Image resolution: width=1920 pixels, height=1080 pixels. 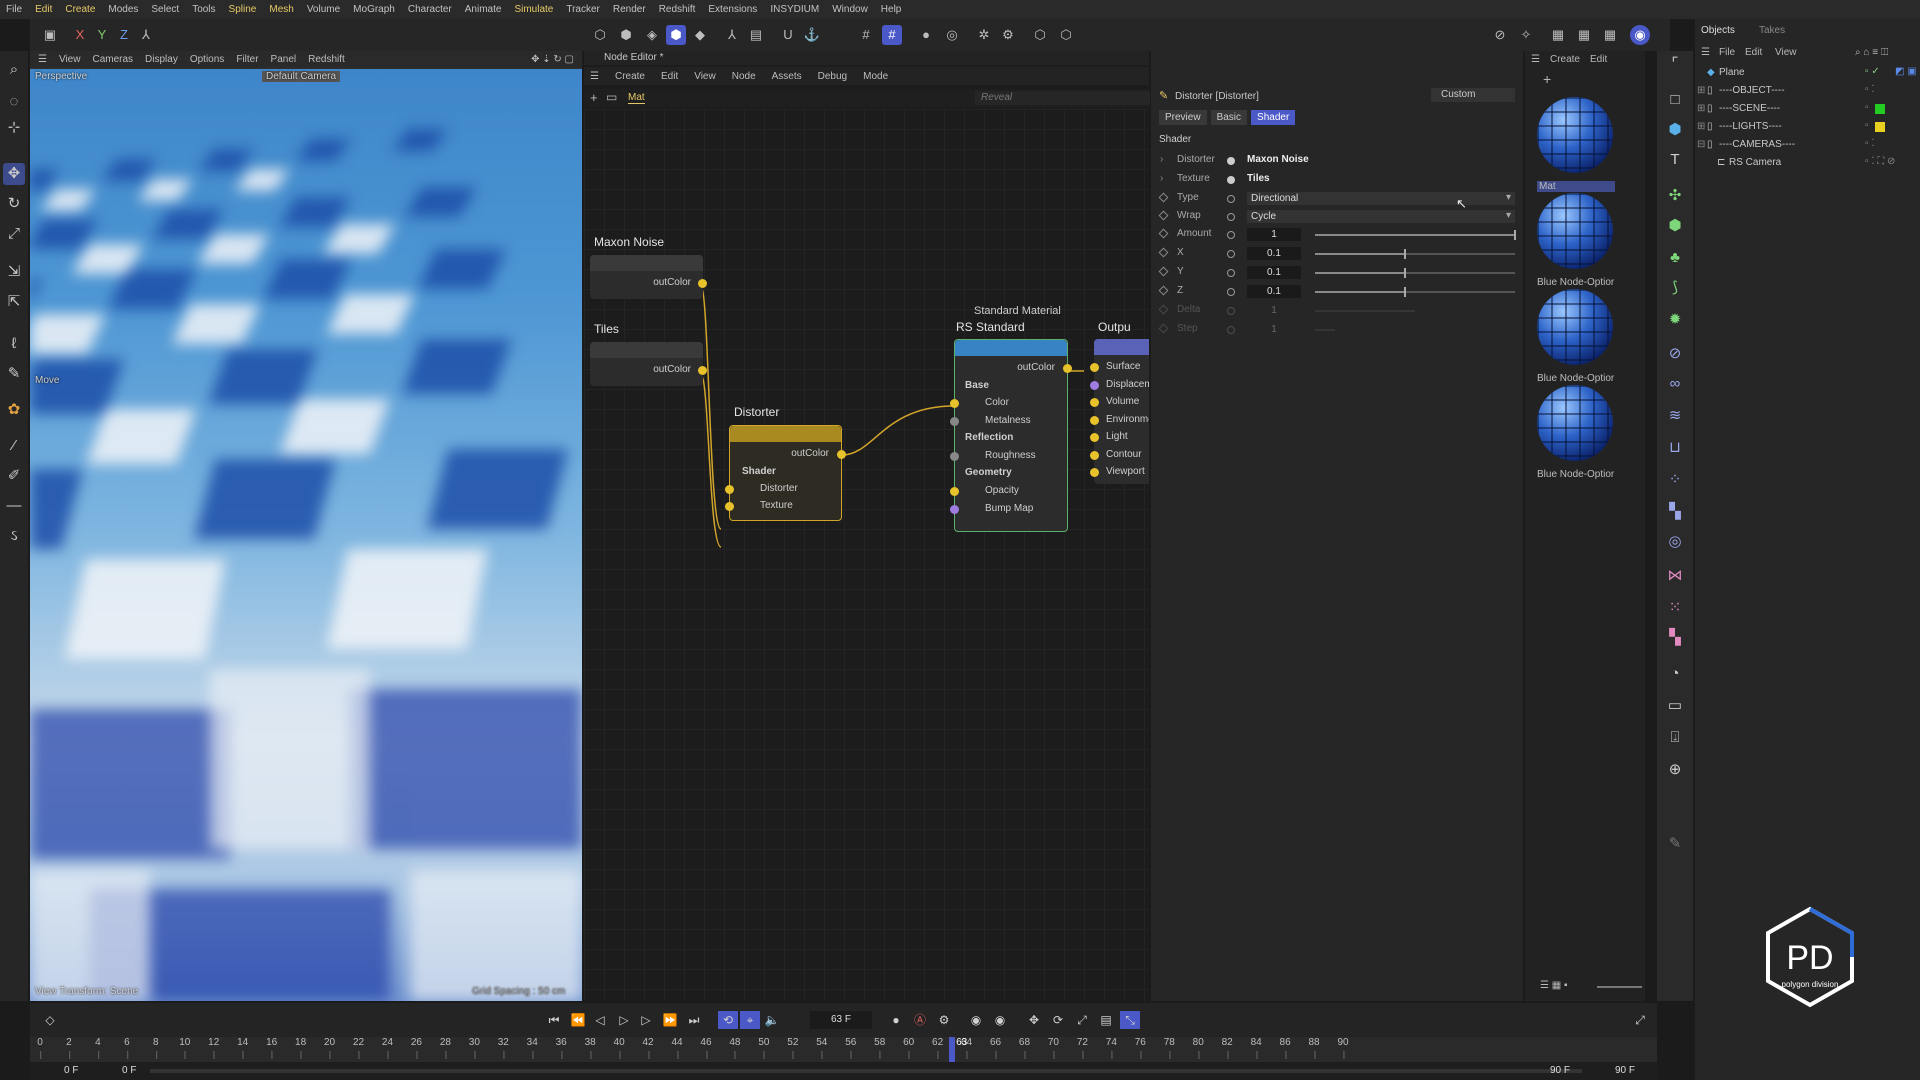 I want to click on cube-icon: ⬢, so click(x=1675, y=130).